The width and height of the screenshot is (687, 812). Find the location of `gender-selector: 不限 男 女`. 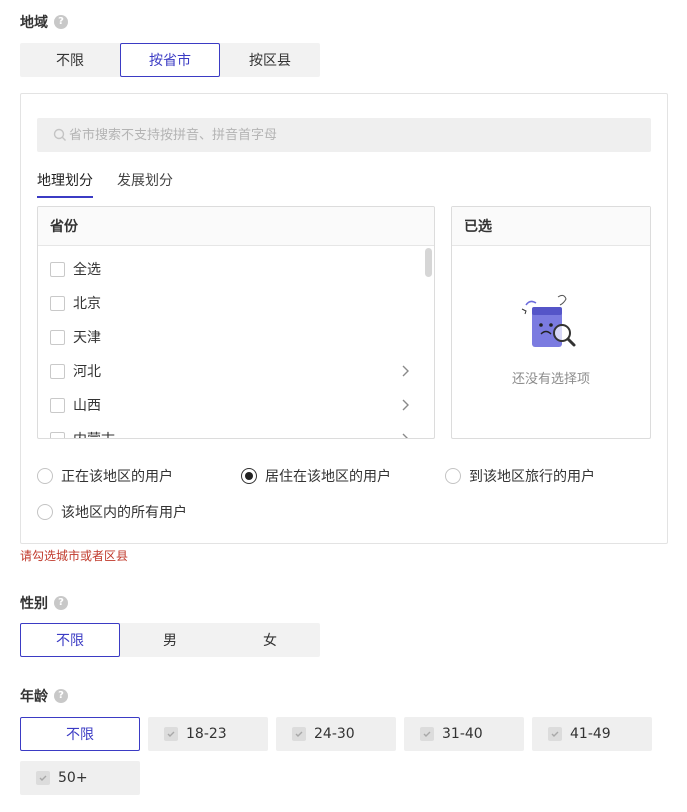

gender-selector: 不限 男 女 is located at coordinates (170, 640).